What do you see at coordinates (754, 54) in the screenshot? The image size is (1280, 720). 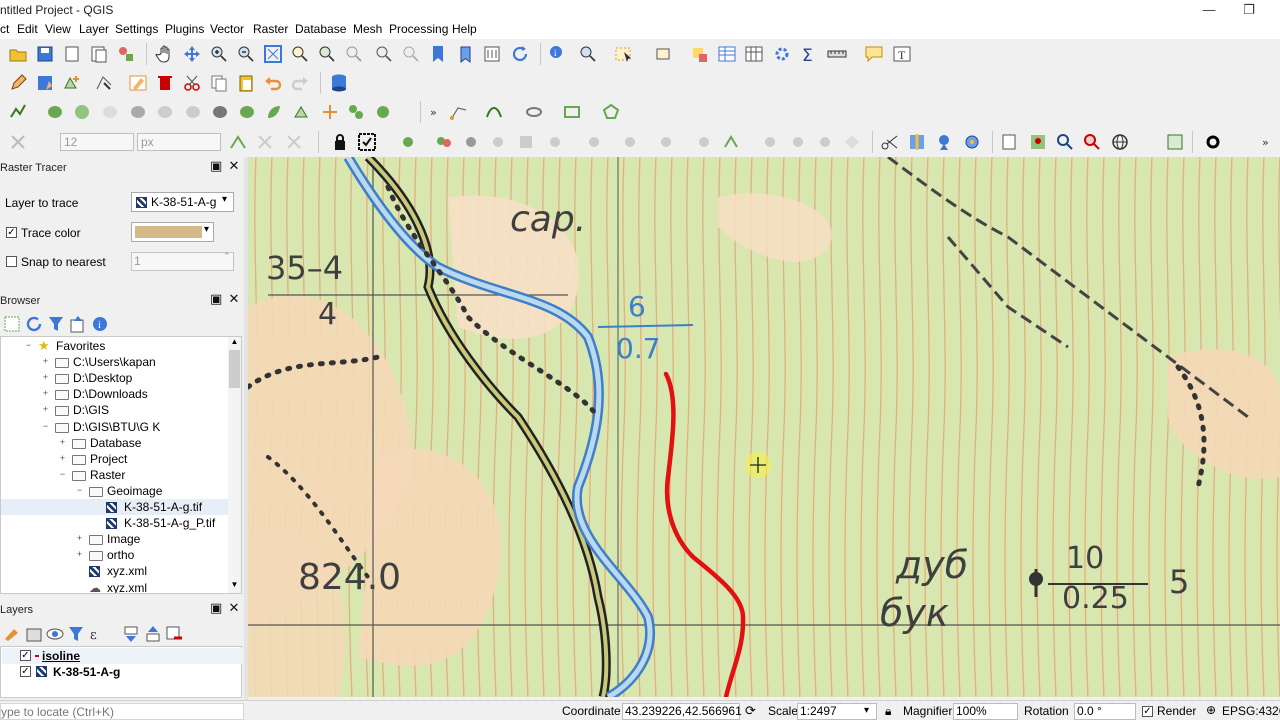 I see `field-calculator-icon` at bounding box center [754, 54].